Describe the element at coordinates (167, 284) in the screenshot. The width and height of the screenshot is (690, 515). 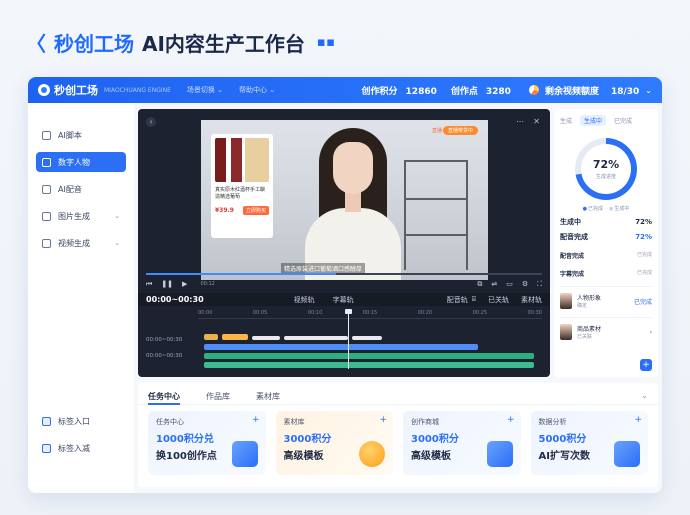
I see `pause-icon: ❚❚` at that location.